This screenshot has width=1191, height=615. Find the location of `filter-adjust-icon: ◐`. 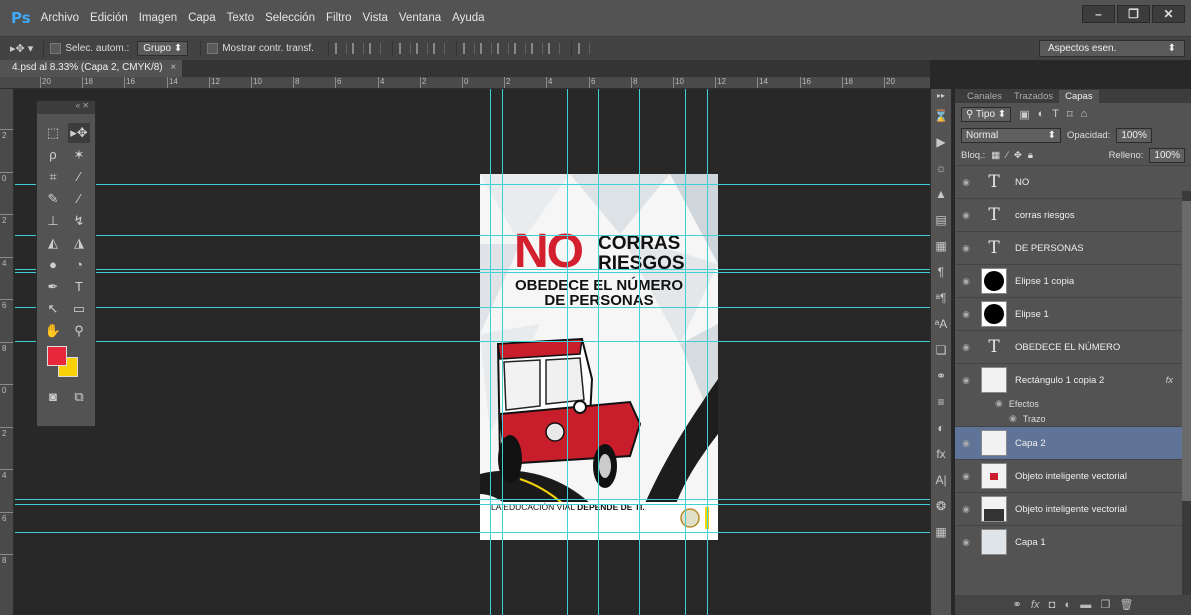

filter-adjust-icon: ◐ is located at coordinates (1041, 114).